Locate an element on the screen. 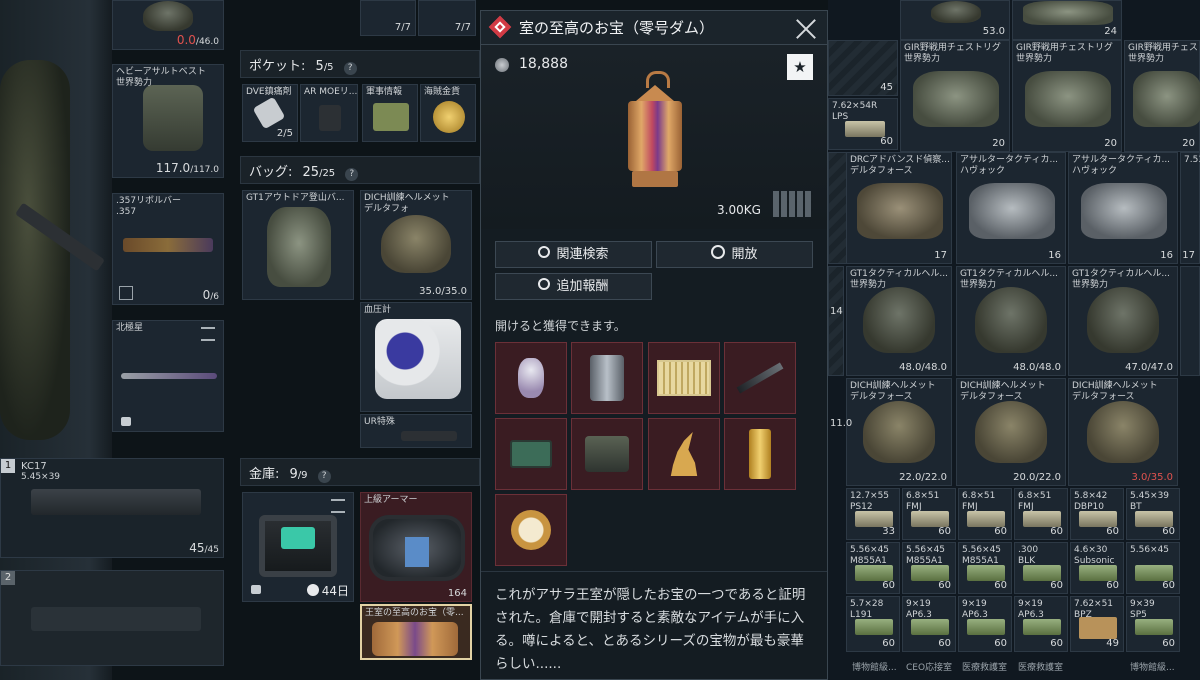 The height and width of the screenshot is (680, 1200). item-price: 18,888 is located at coordinates (543, 64).